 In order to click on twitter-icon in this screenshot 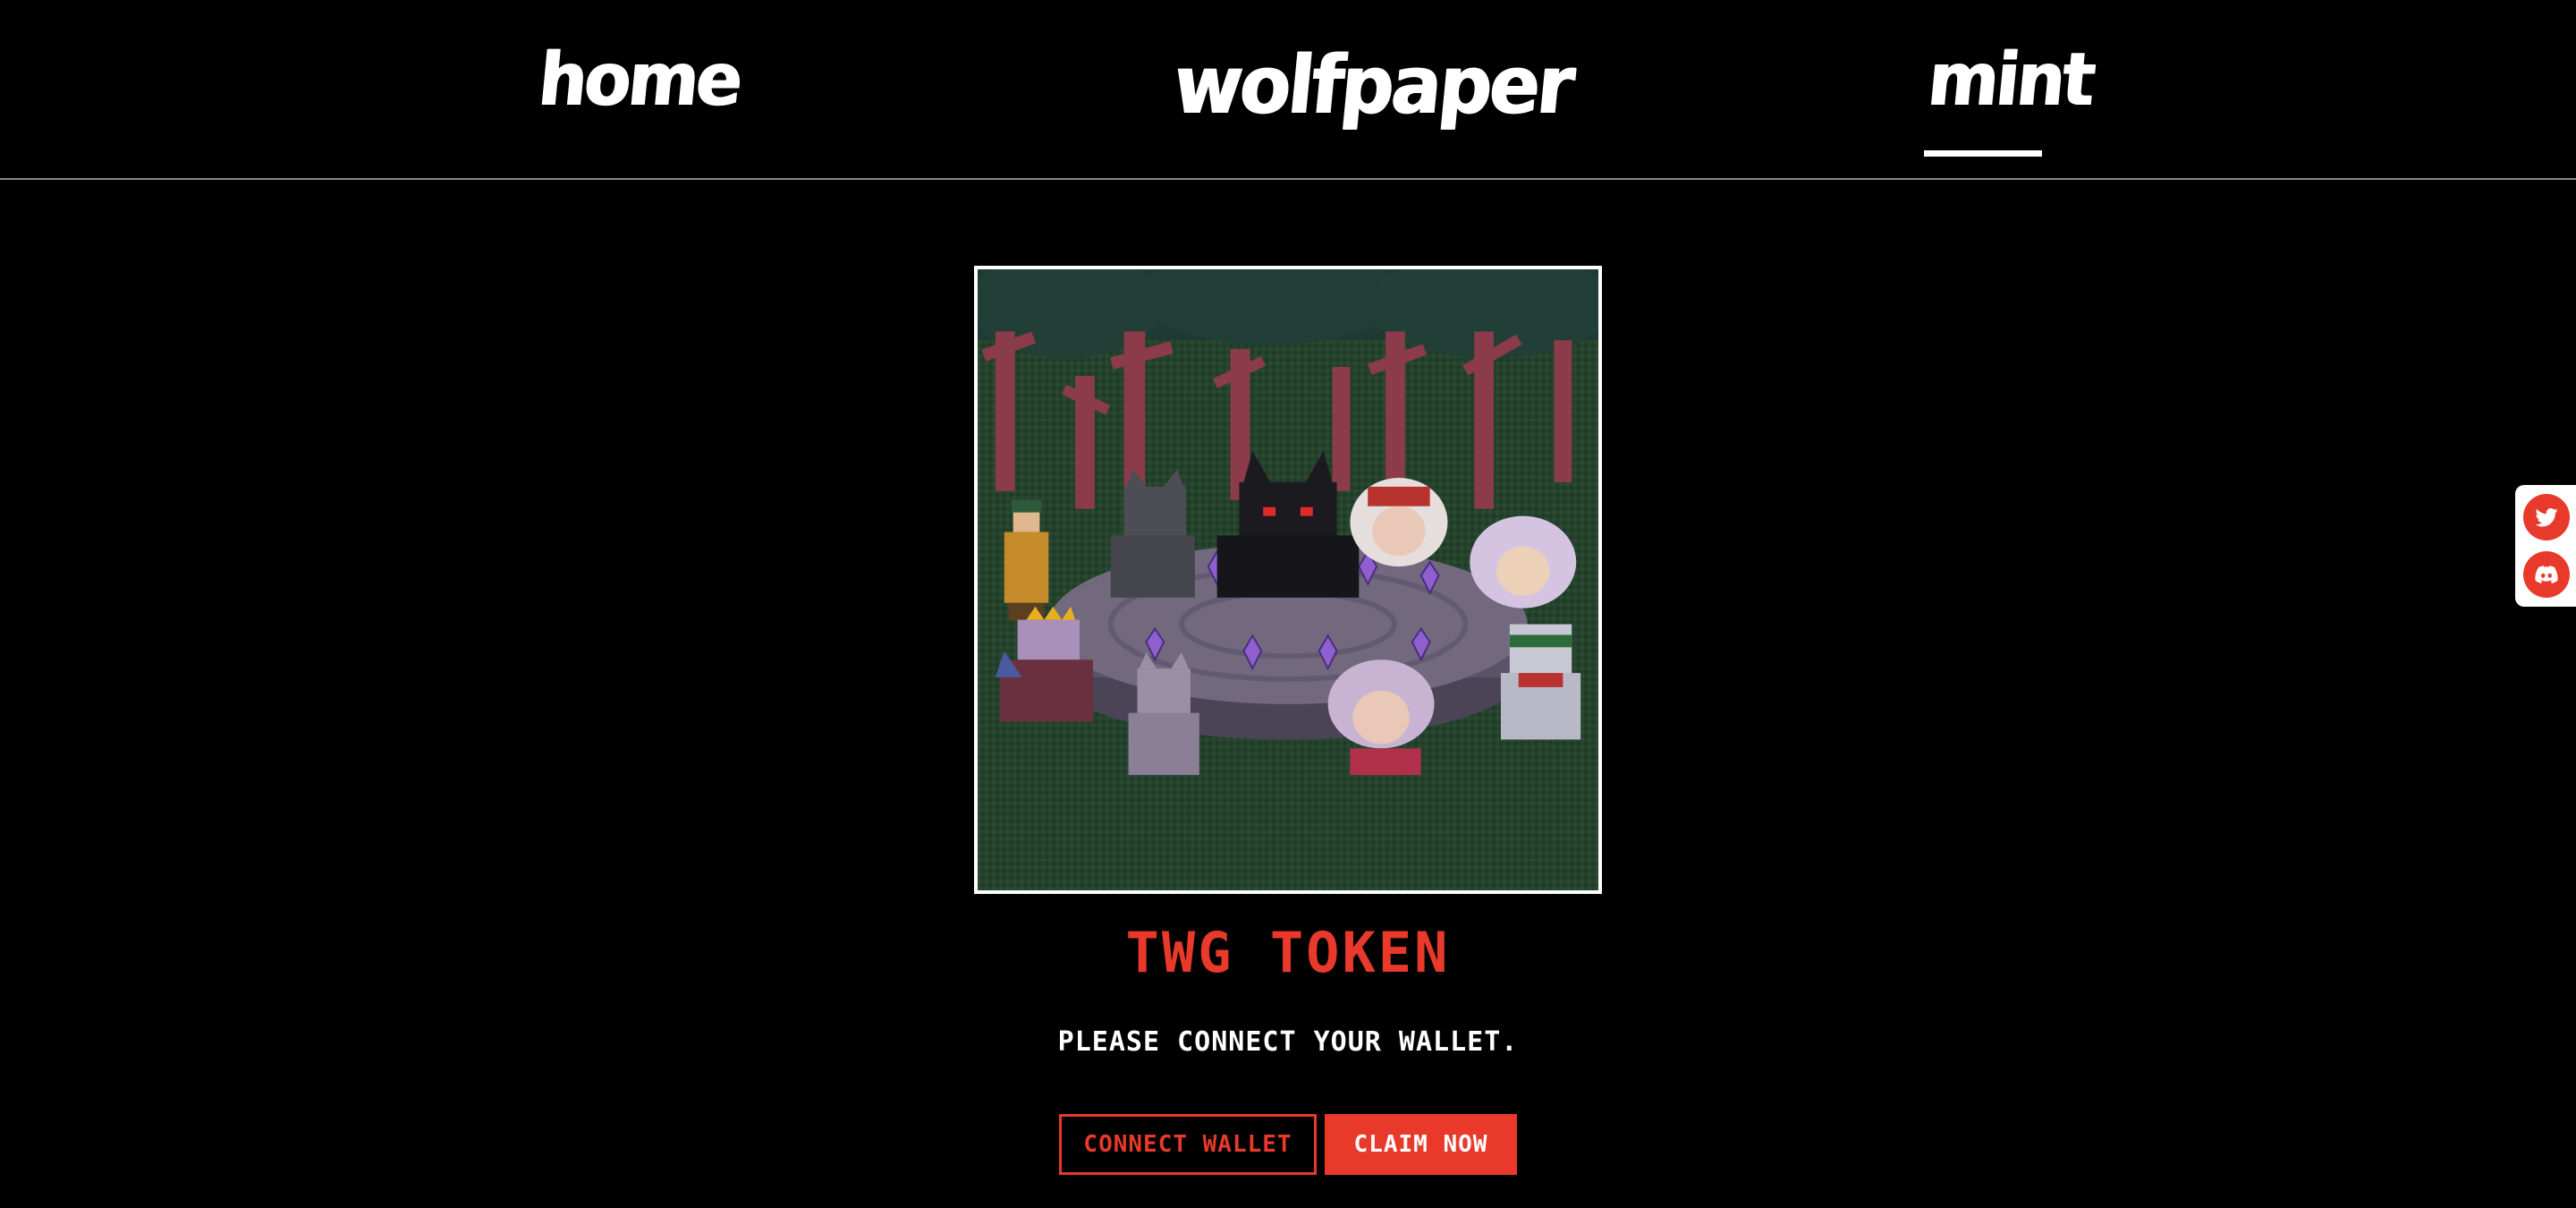, I will do `click(2546, 517)`.